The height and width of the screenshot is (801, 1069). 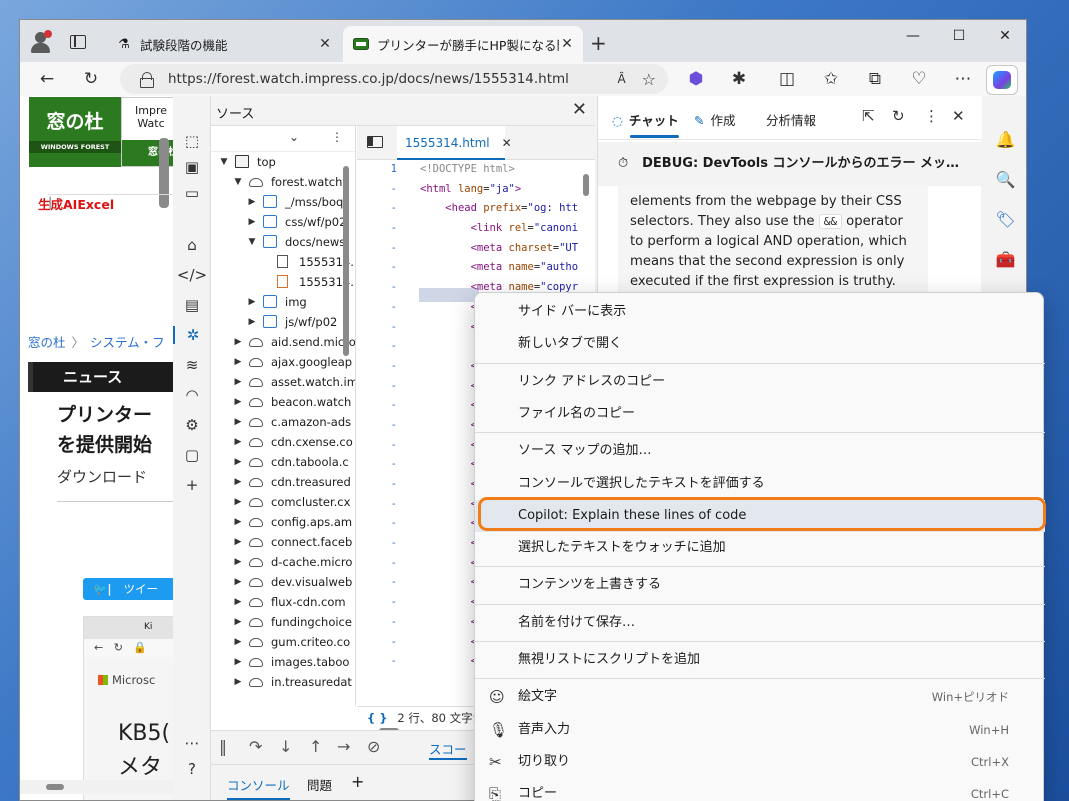 What do you see at coordinates (192, 365) in the screenshot?
I see `network-icon: ≋` at bounding box center [192, 365].